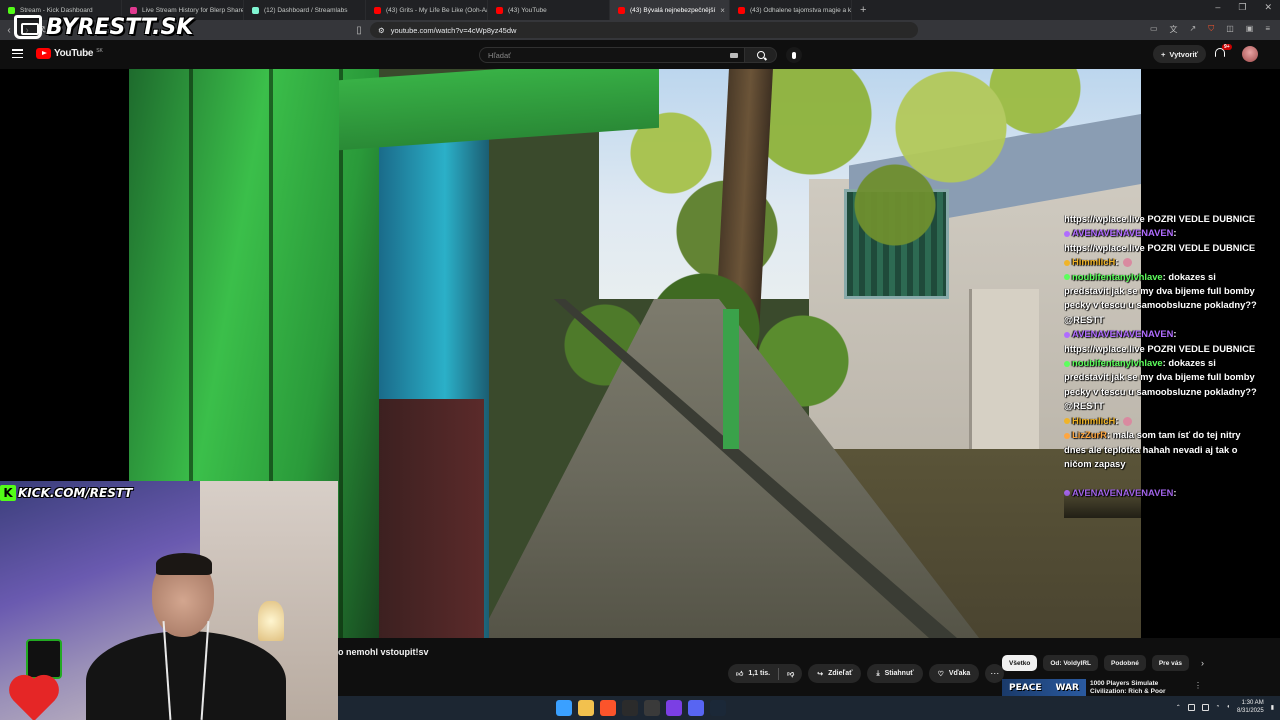 Image resolution: width=1280 pixels, height=720 pixels. Describe the element at coordinates (895, 673) in the screenshot. I see `download-button: ⤓ Stiahnuť` at that location.